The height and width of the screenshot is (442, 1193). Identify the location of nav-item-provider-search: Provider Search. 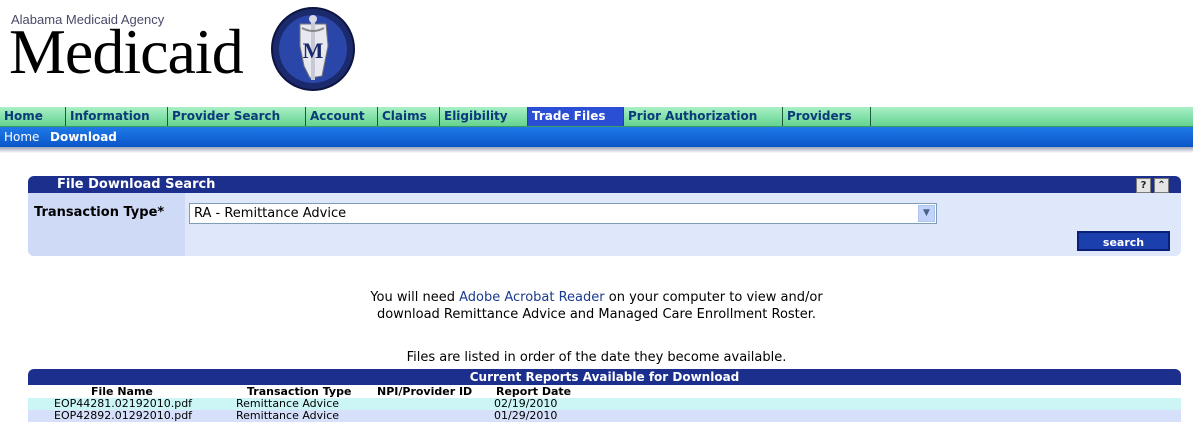
(237, 116).